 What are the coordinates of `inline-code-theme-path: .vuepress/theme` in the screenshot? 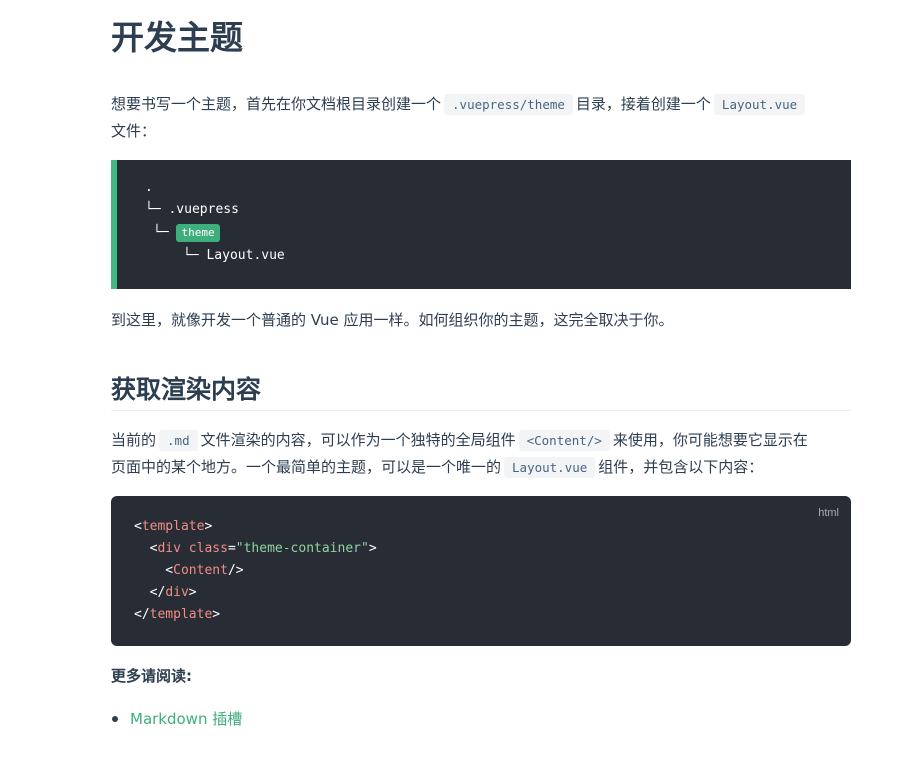 It's located at (508, 104).